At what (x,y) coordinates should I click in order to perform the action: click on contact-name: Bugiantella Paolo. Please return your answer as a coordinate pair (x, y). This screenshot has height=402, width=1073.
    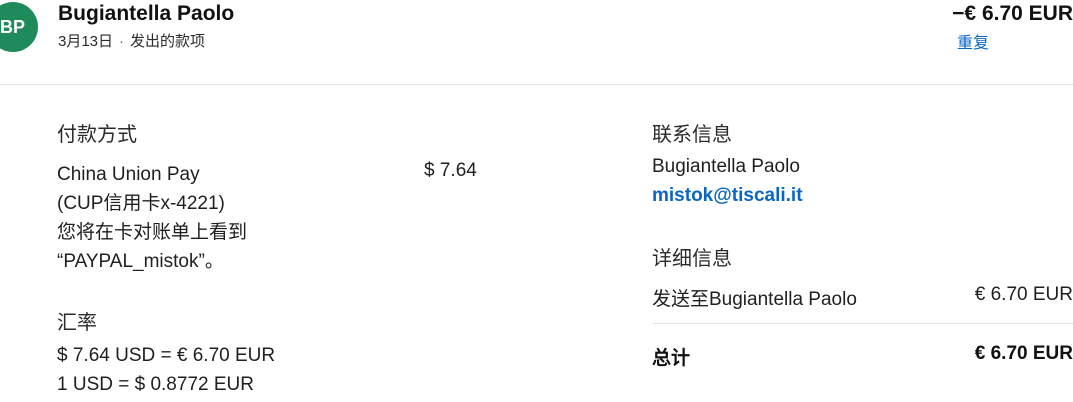
    Looking at the image, I should click on (726, 166).